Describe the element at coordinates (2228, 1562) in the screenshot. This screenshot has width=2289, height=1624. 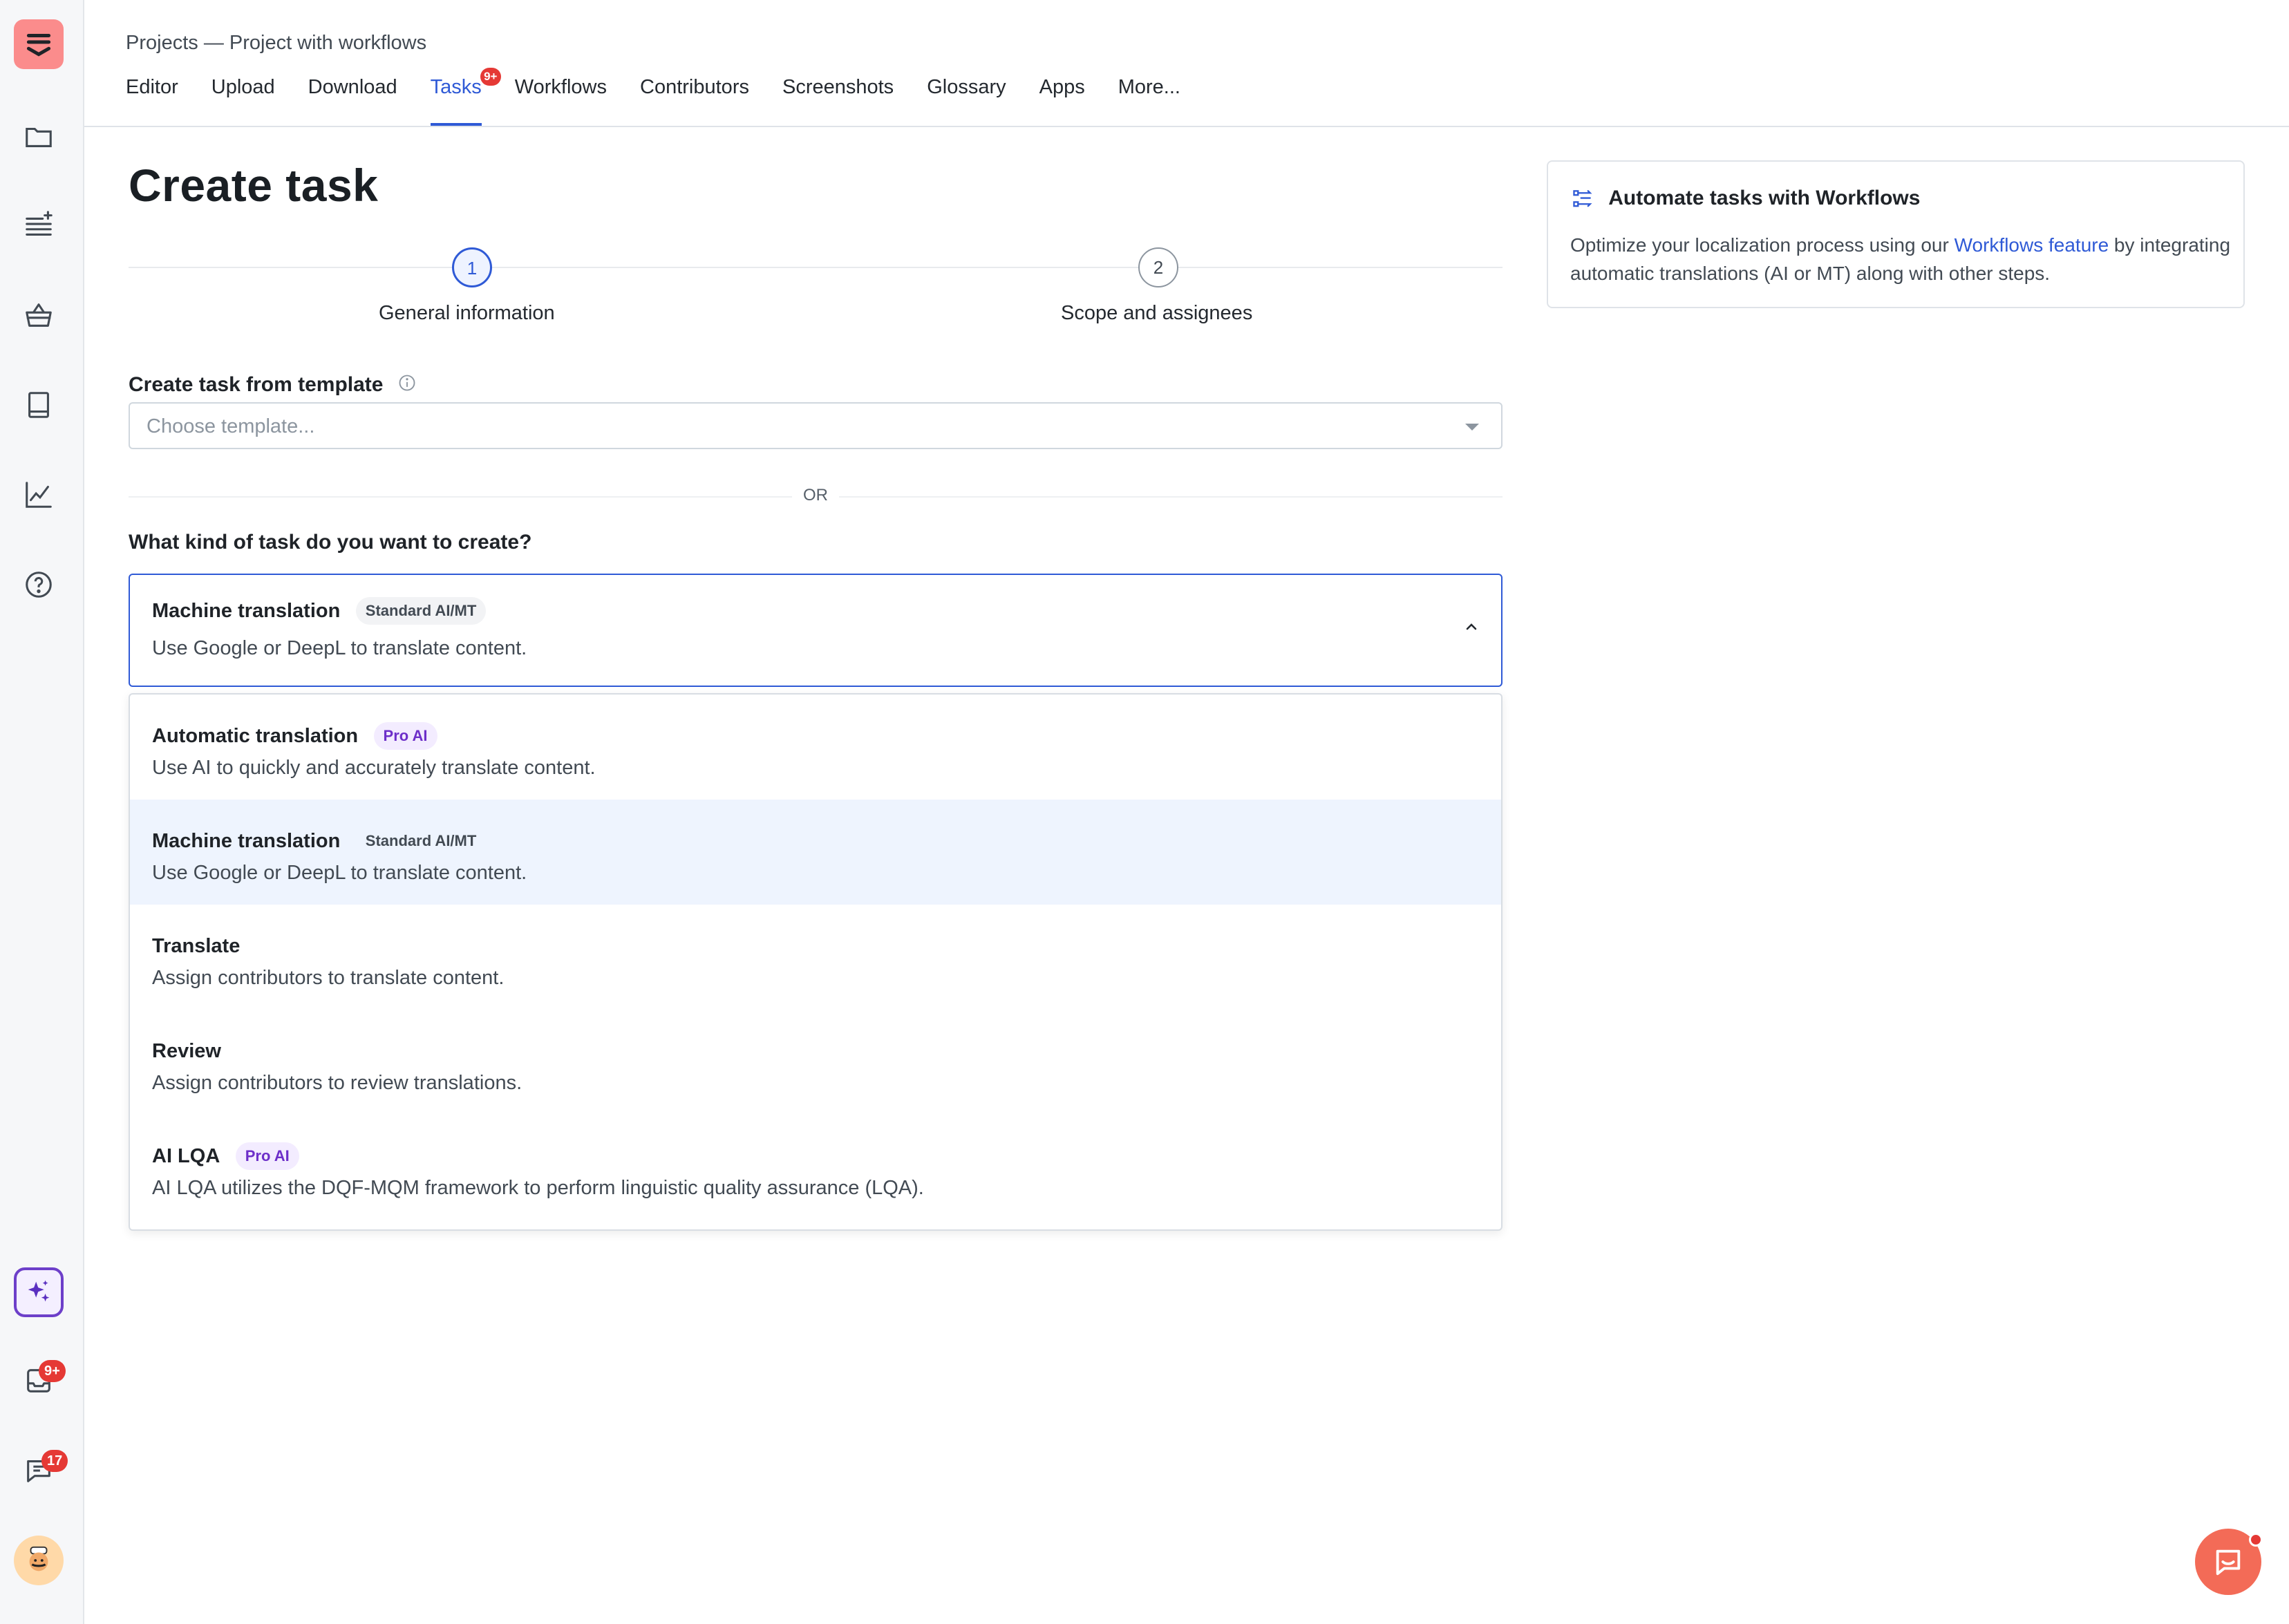
I see `chat-bubble-icon` at that location.